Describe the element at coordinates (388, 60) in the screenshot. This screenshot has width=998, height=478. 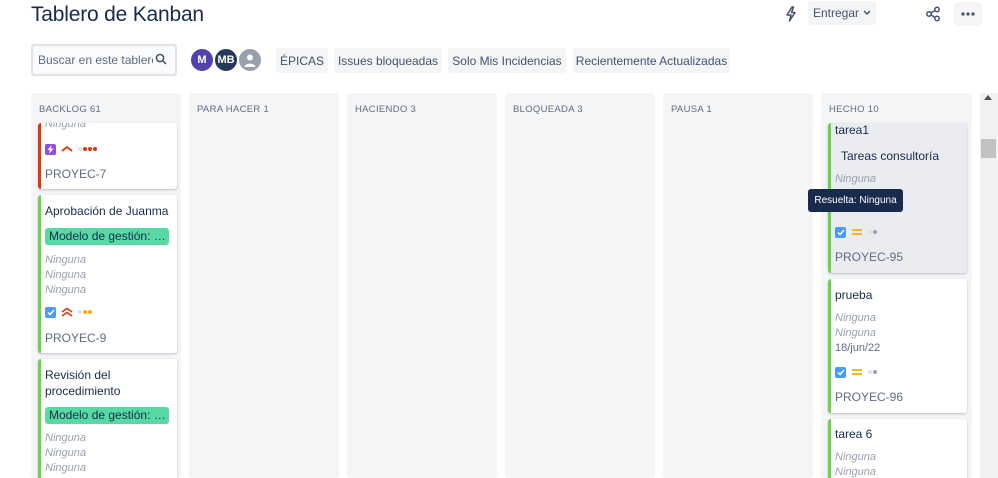
I see `filter-issues-bloqueadas: Issues bloqueadas` at that location.